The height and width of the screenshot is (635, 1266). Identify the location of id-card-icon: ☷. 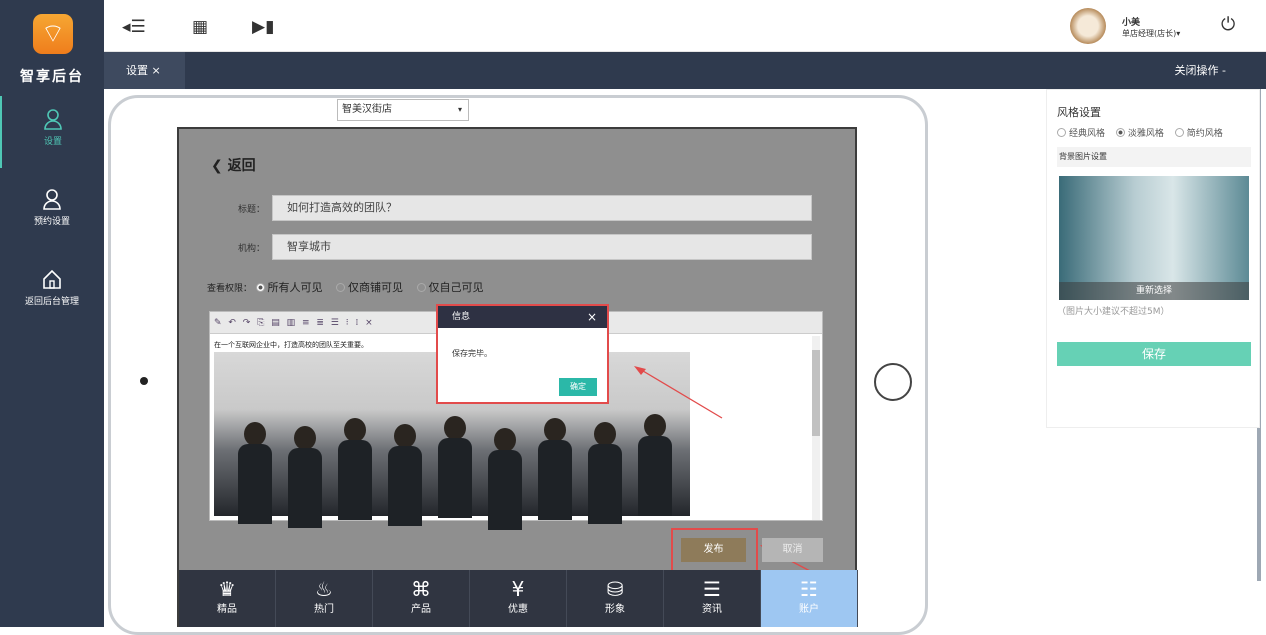
(809, 589).